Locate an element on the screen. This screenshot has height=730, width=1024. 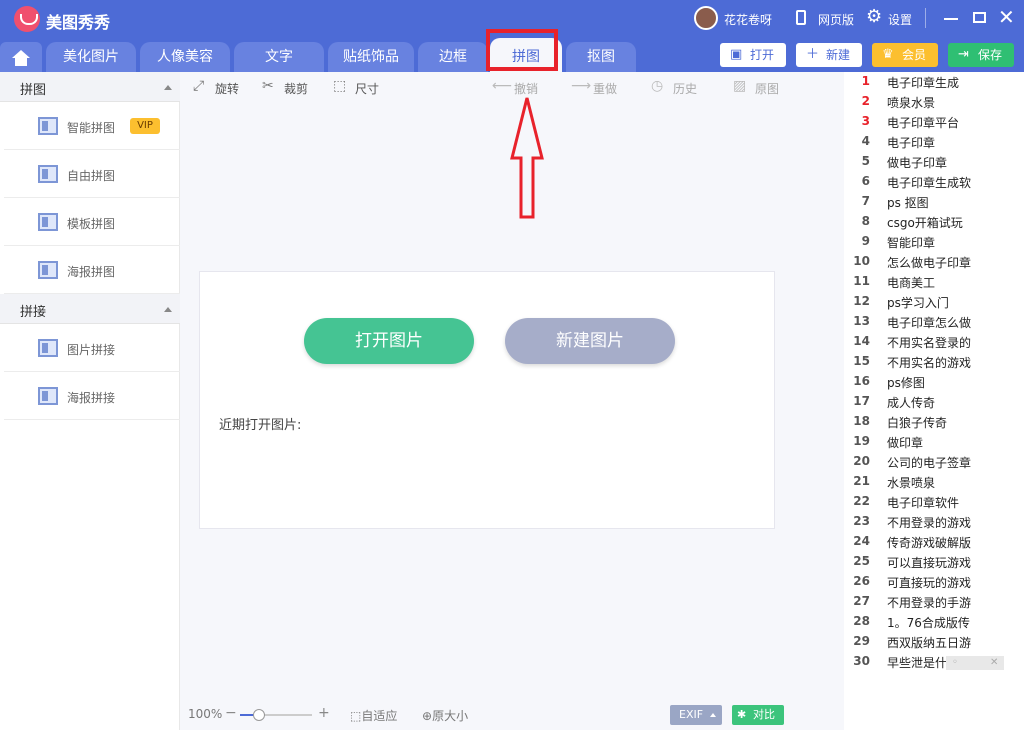
rank-text: 可以直接玩游戏 is located at coordinates (929, 562).